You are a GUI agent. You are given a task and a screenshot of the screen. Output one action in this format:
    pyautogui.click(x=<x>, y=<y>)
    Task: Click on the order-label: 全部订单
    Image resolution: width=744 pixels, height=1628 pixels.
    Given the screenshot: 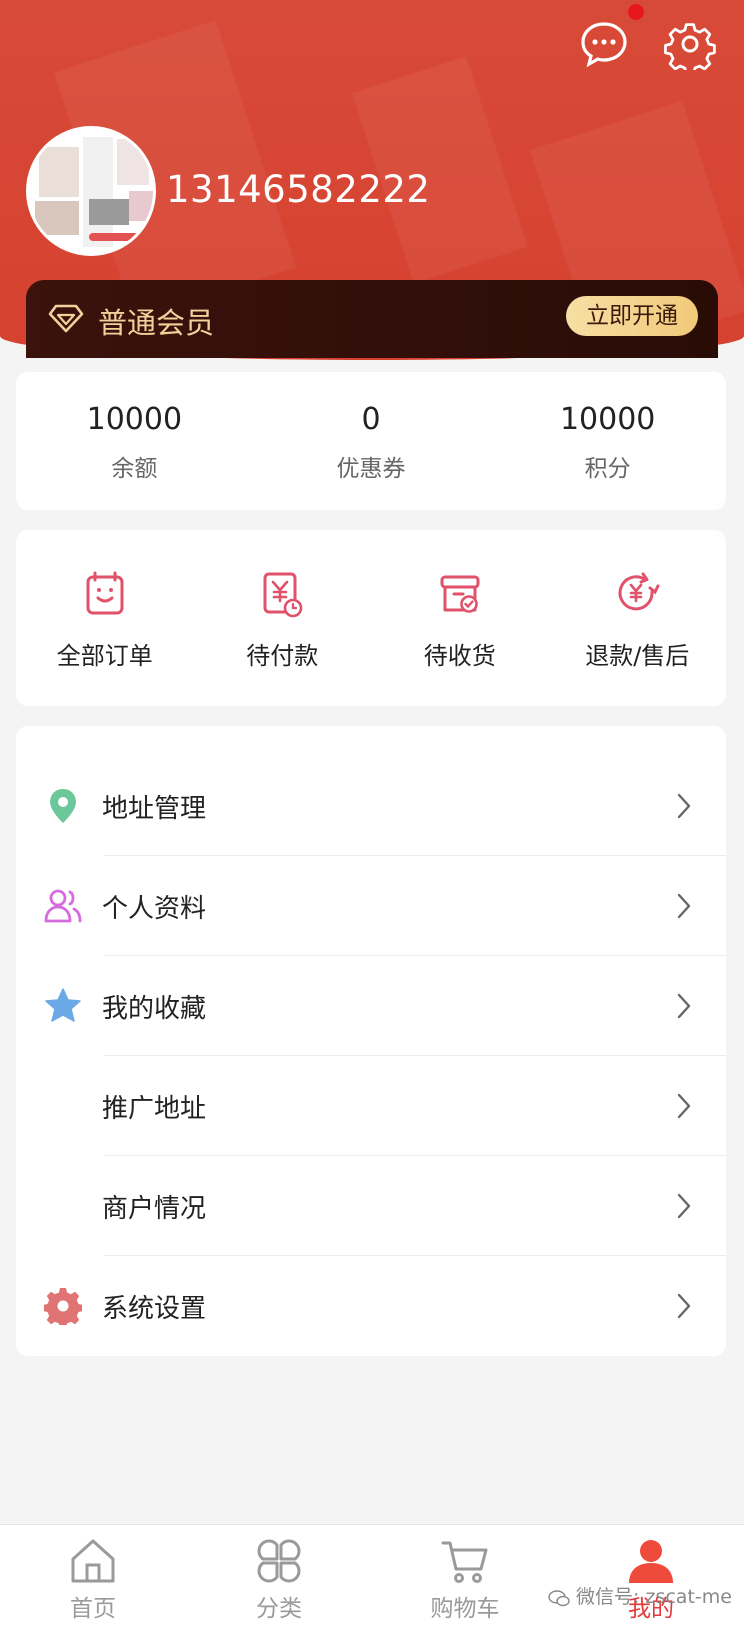 What is the action you would take?
    pyautogui.click(x=104, y=656)
    